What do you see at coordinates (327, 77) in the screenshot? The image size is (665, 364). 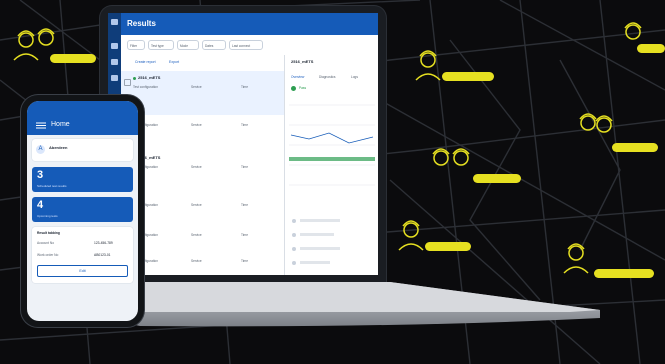 I see `tab-diagnostics: Diagnostics` at bounding box center [327, 77].